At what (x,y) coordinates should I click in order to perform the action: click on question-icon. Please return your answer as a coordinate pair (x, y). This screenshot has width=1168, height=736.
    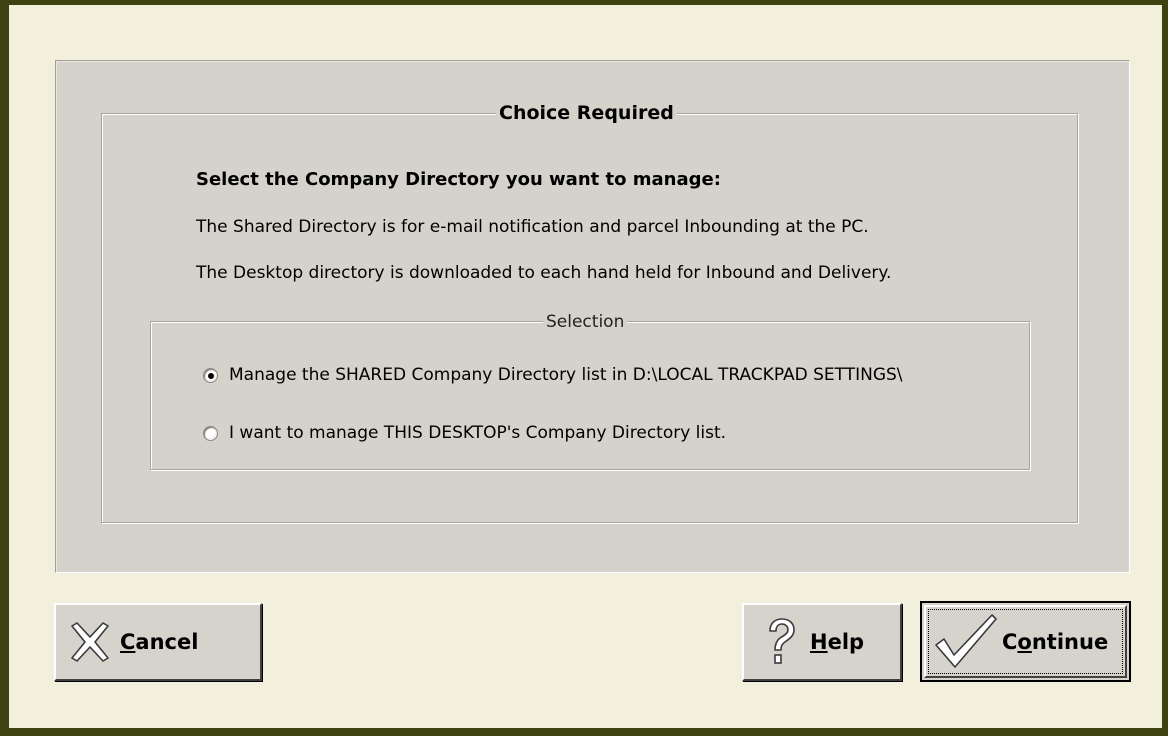
    Looking at the image, I should click on (782, 641).